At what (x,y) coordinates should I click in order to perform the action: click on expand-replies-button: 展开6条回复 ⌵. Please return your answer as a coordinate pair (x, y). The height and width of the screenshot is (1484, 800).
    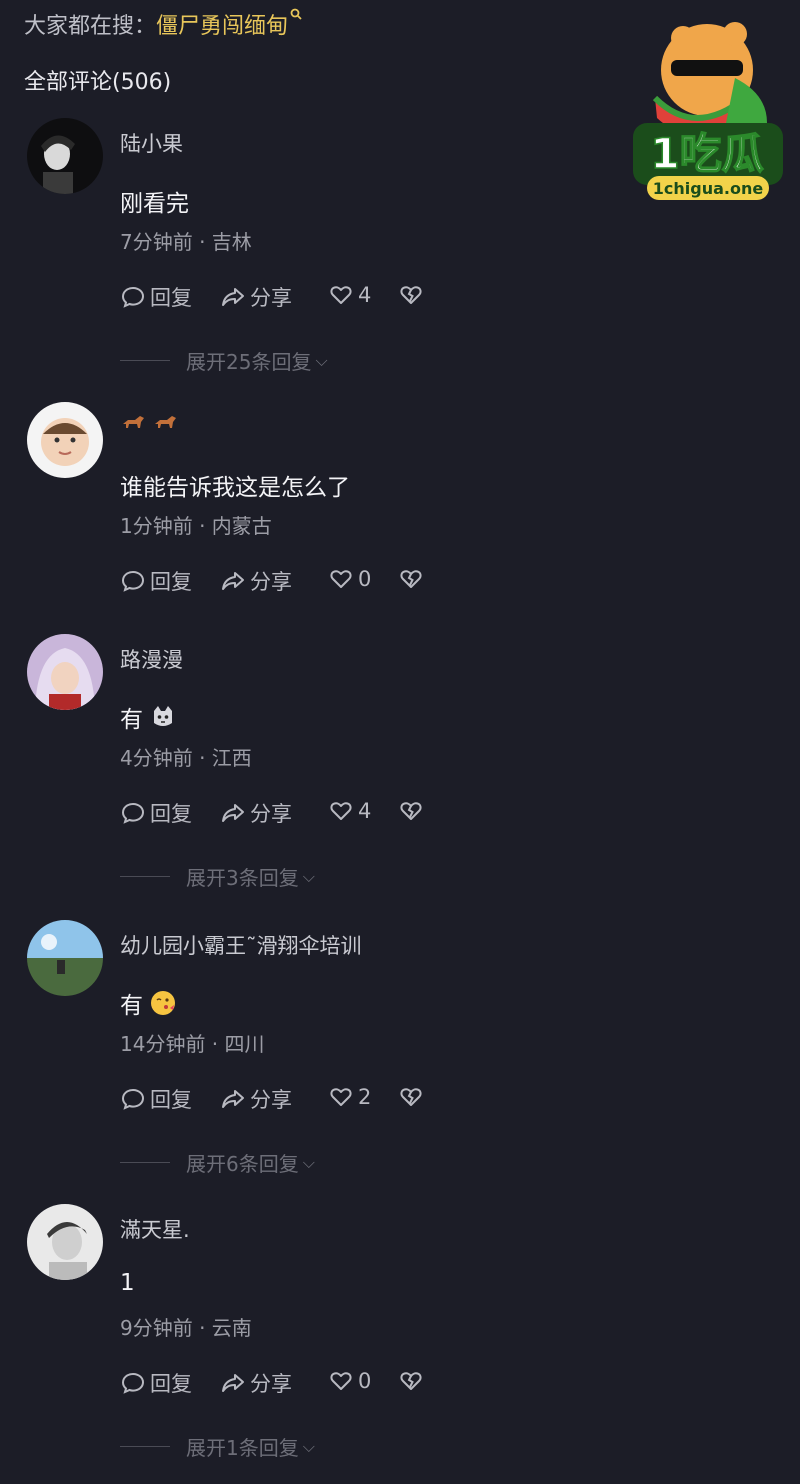
    Looking at the image, I should click on (217, 1162).